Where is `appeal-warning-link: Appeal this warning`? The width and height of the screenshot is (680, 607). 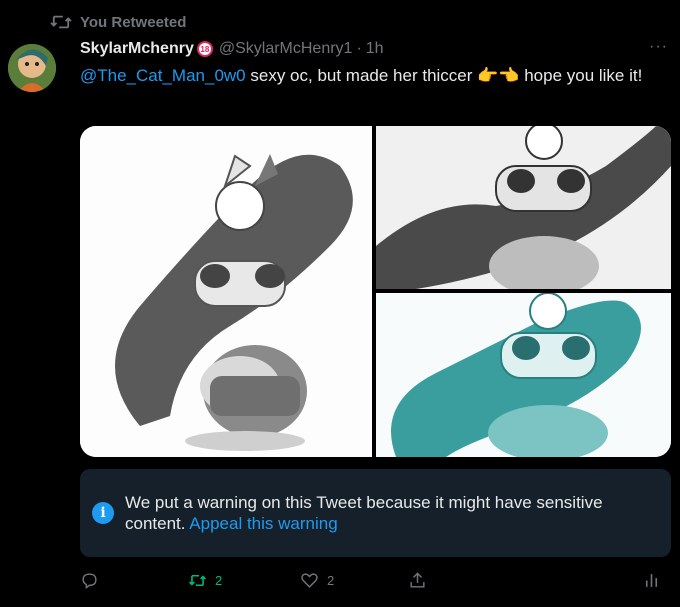 appeal-warning-link: Appeal this warning is located at coordinates (263, 523).